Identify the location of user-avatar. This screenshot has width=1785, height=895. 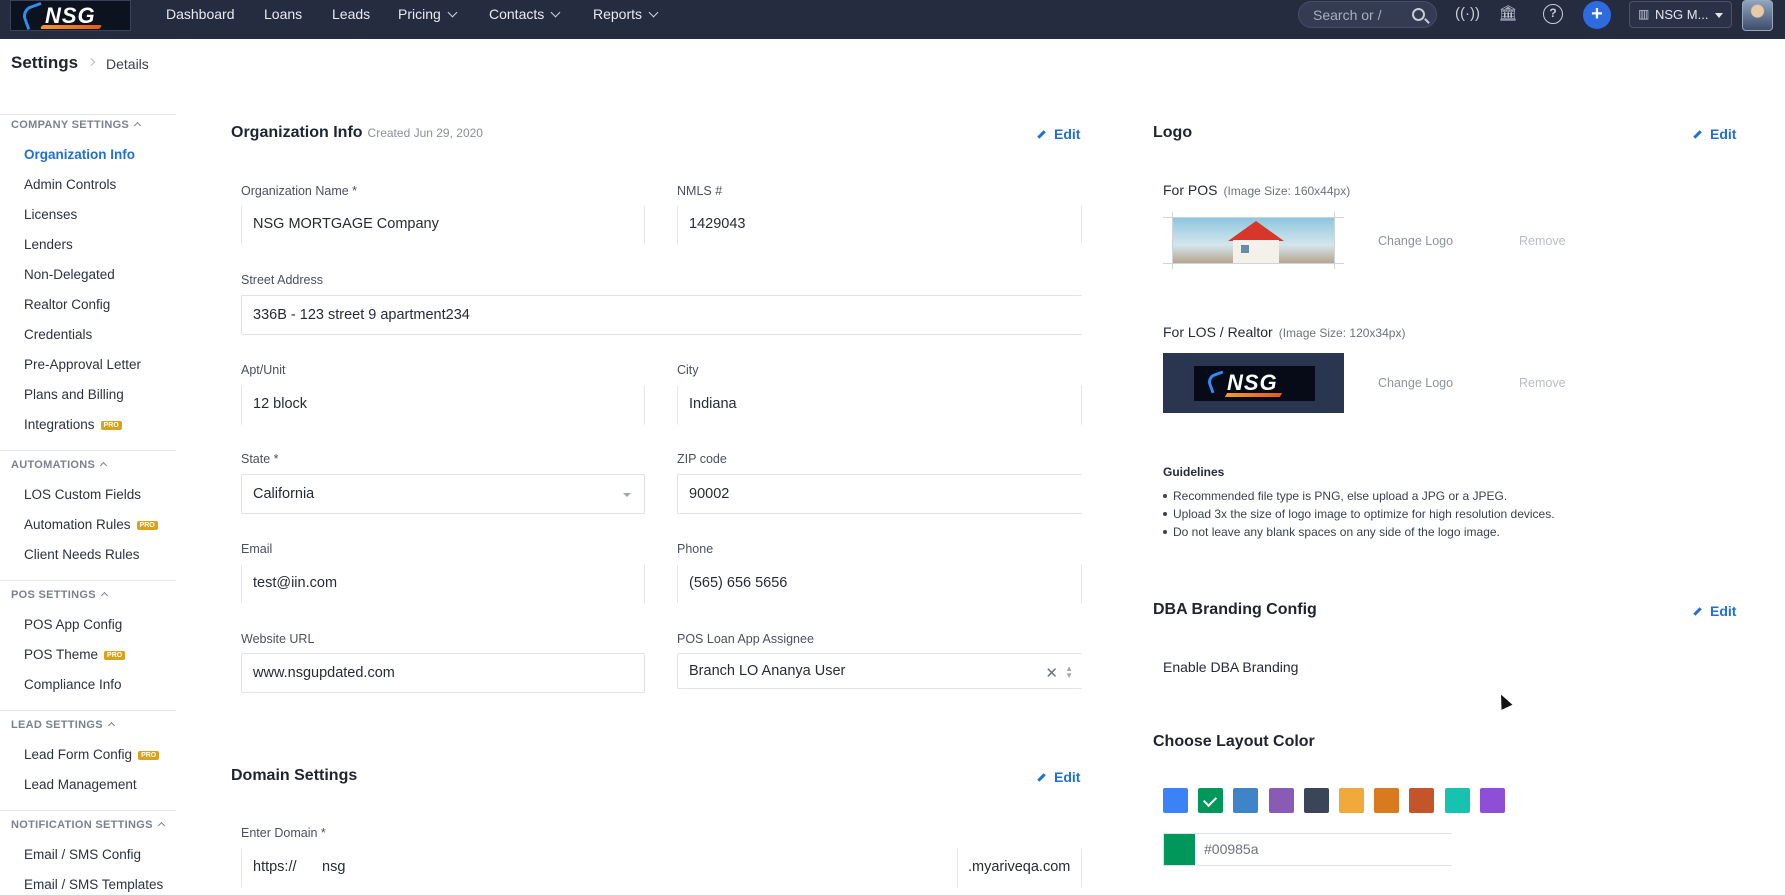
(1757, 15).